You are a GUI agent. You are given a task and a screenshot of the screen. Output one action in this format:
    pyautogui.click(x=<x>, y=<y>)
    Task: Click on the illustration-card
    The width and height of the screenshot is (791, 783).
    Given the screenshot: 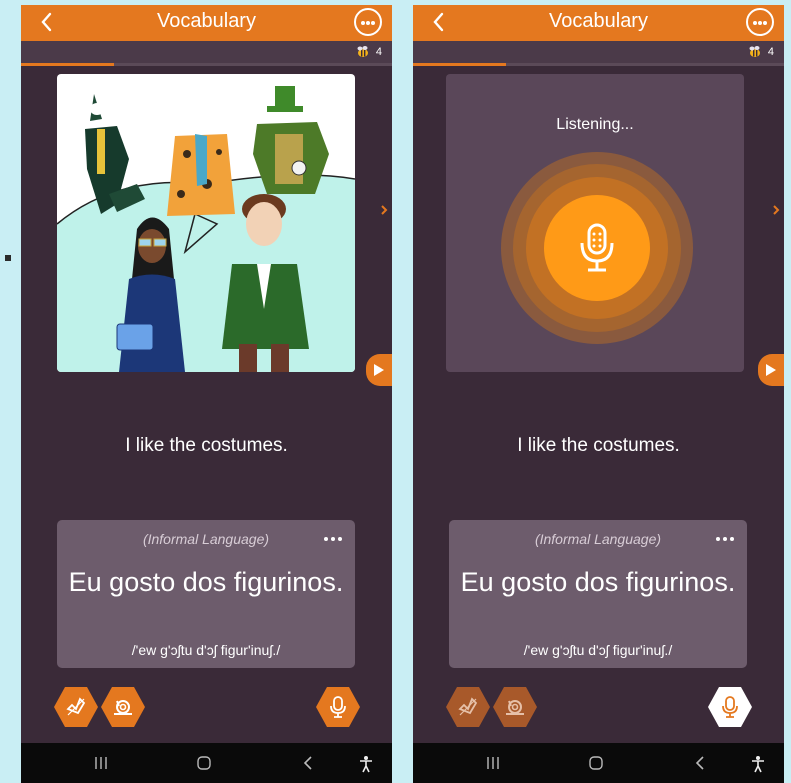 What is the action you would take?
    pyautogui.click(x=206, y=223)
    